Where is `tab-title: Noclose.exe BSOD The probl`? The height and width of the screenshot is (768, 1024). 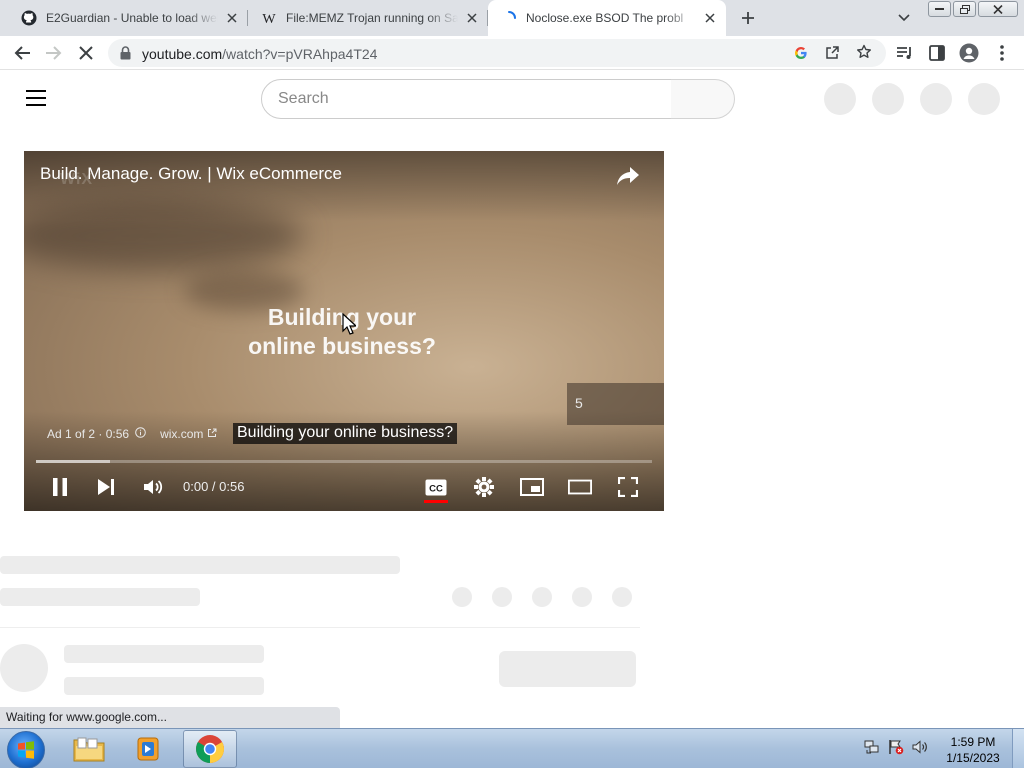 tab-title: Noclose.exe BSOD The probl is located at coordinates (605, 18).